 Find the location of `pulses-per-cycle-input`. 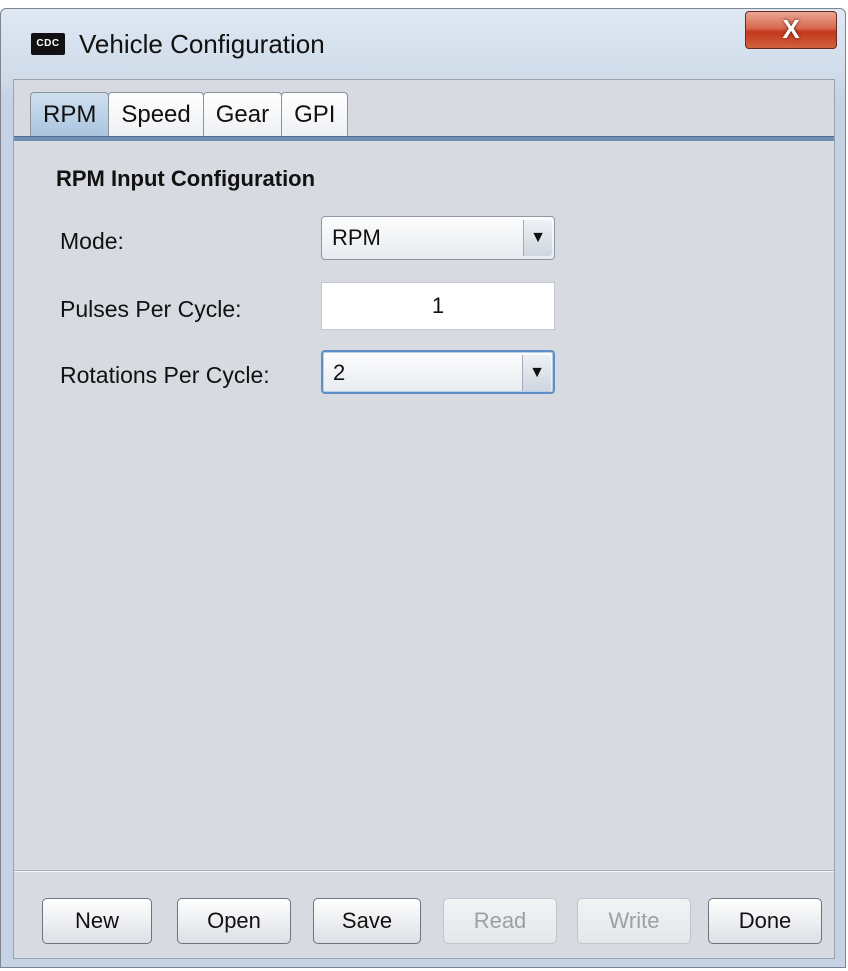

pulses-per-cycle-input is located at coordinates (438, 306).